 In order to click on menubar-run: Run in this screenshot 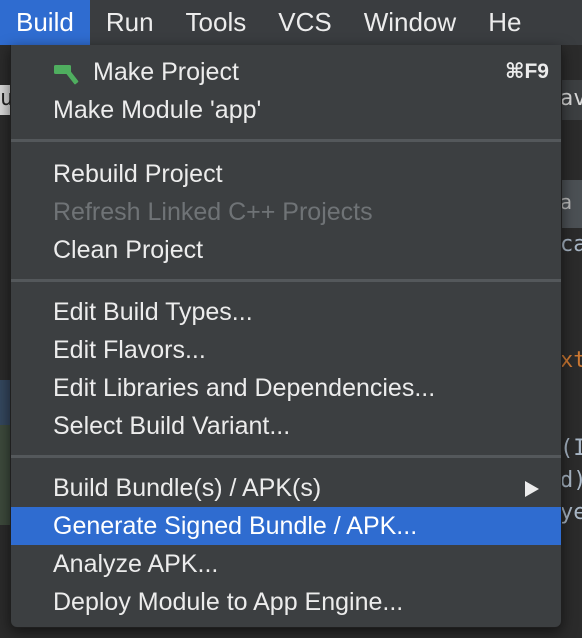, I will do `click(130, 22)`.